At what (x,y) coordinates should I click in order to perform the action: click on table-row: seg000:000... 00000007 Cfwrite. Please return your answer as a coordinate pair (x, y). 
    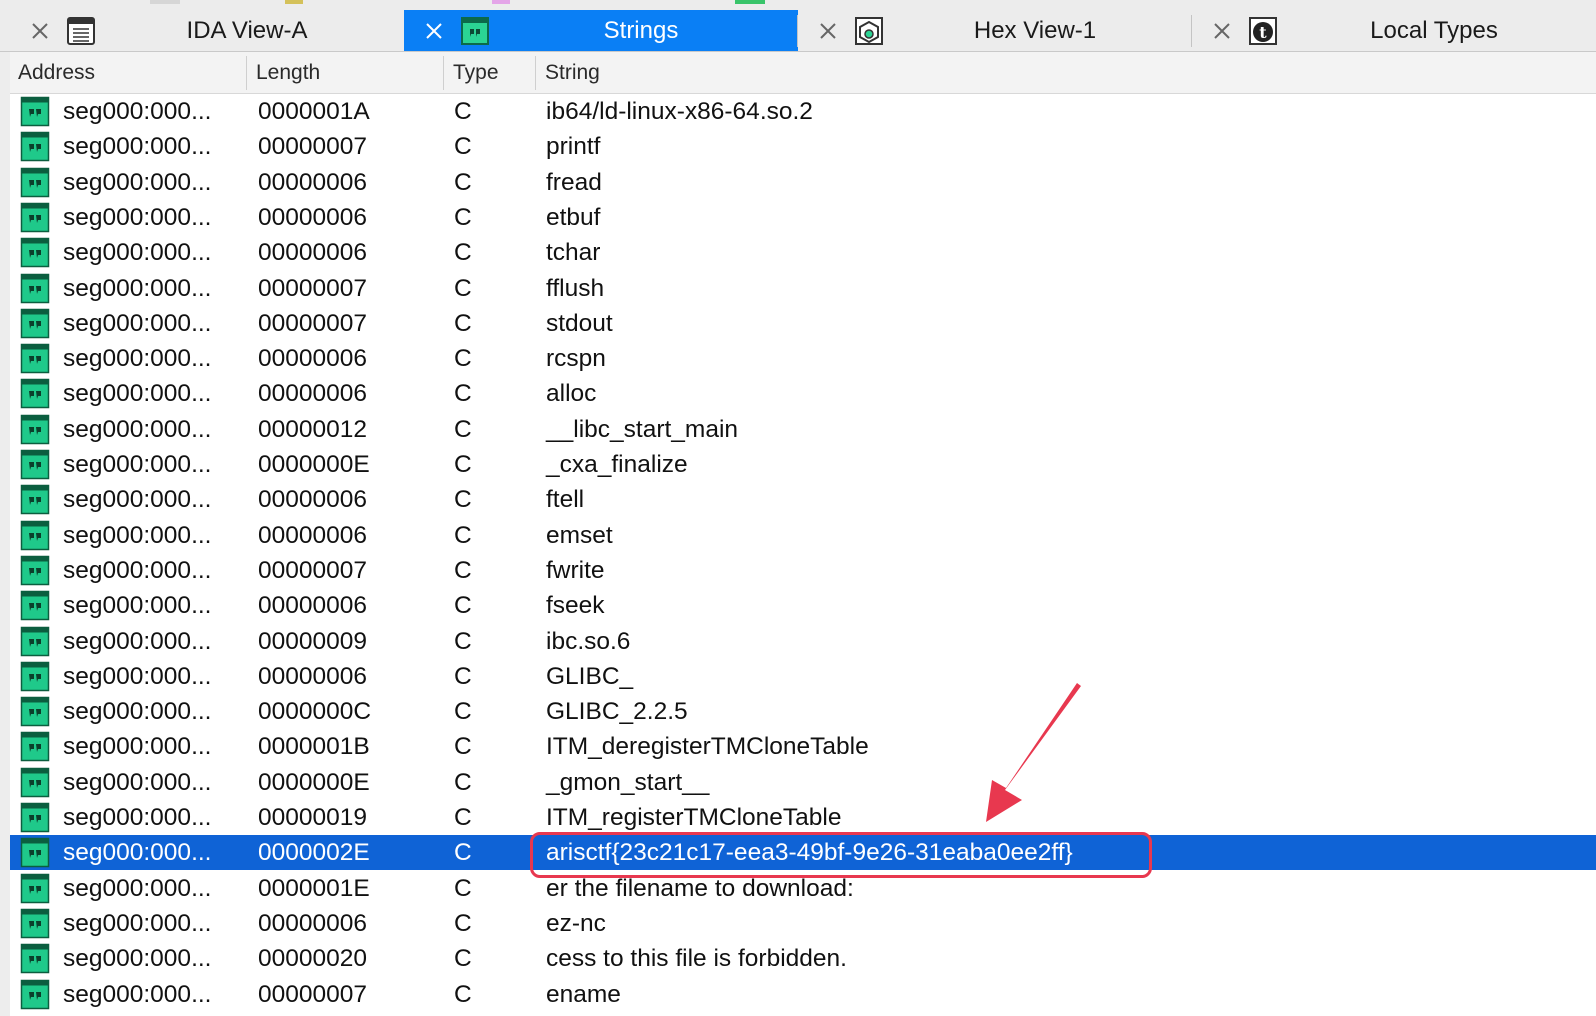
    Looking at the image, I should click on (803, 570).